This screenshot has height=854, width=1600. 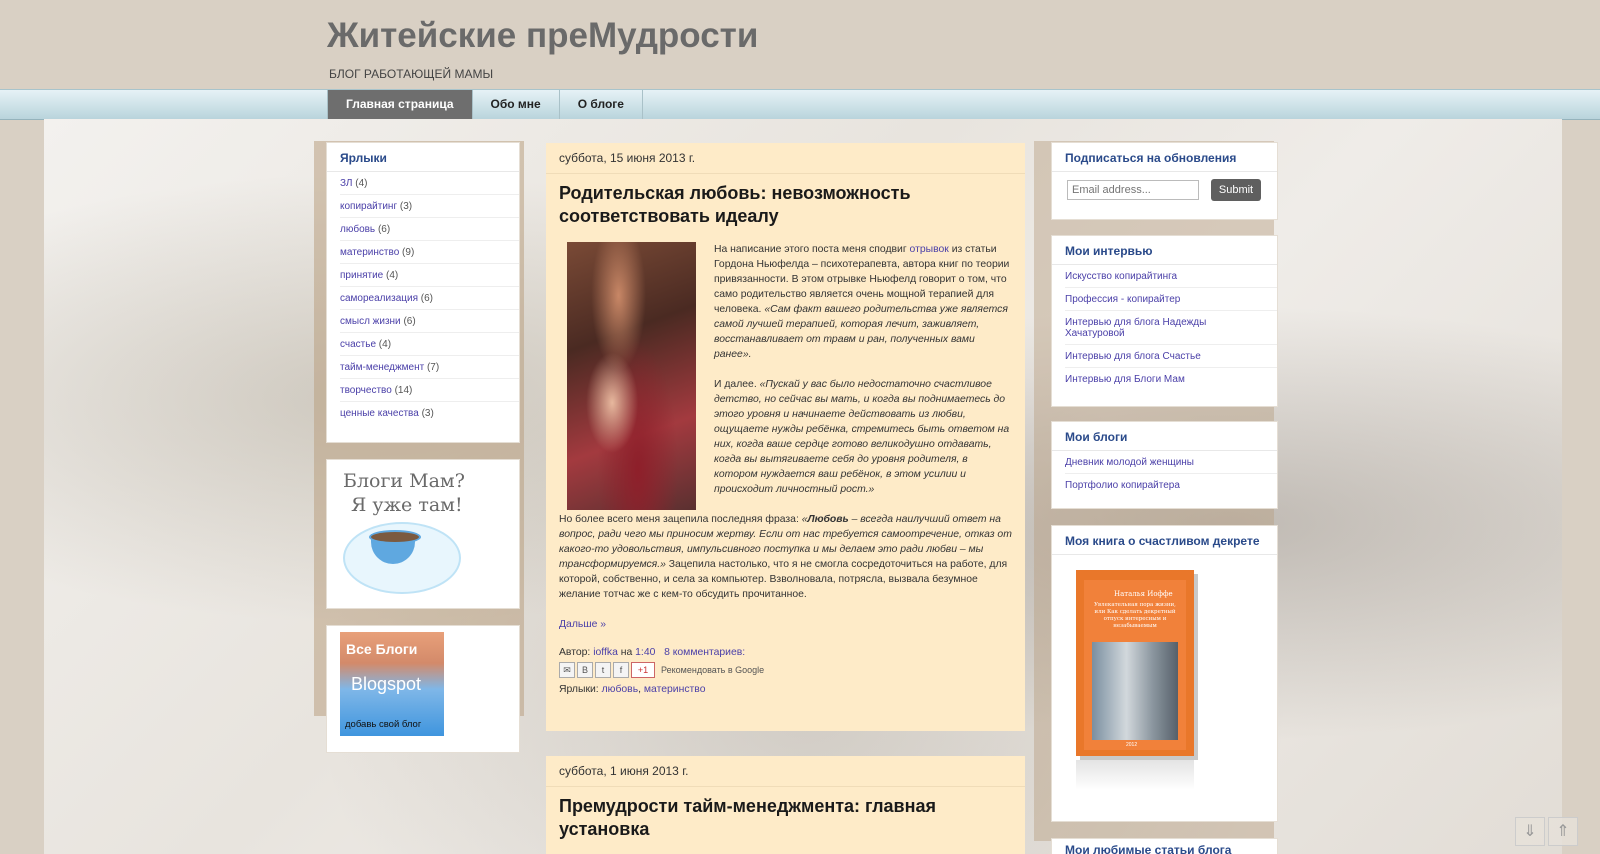 I want to click on book-reflection, so click(x=1135, y=775).